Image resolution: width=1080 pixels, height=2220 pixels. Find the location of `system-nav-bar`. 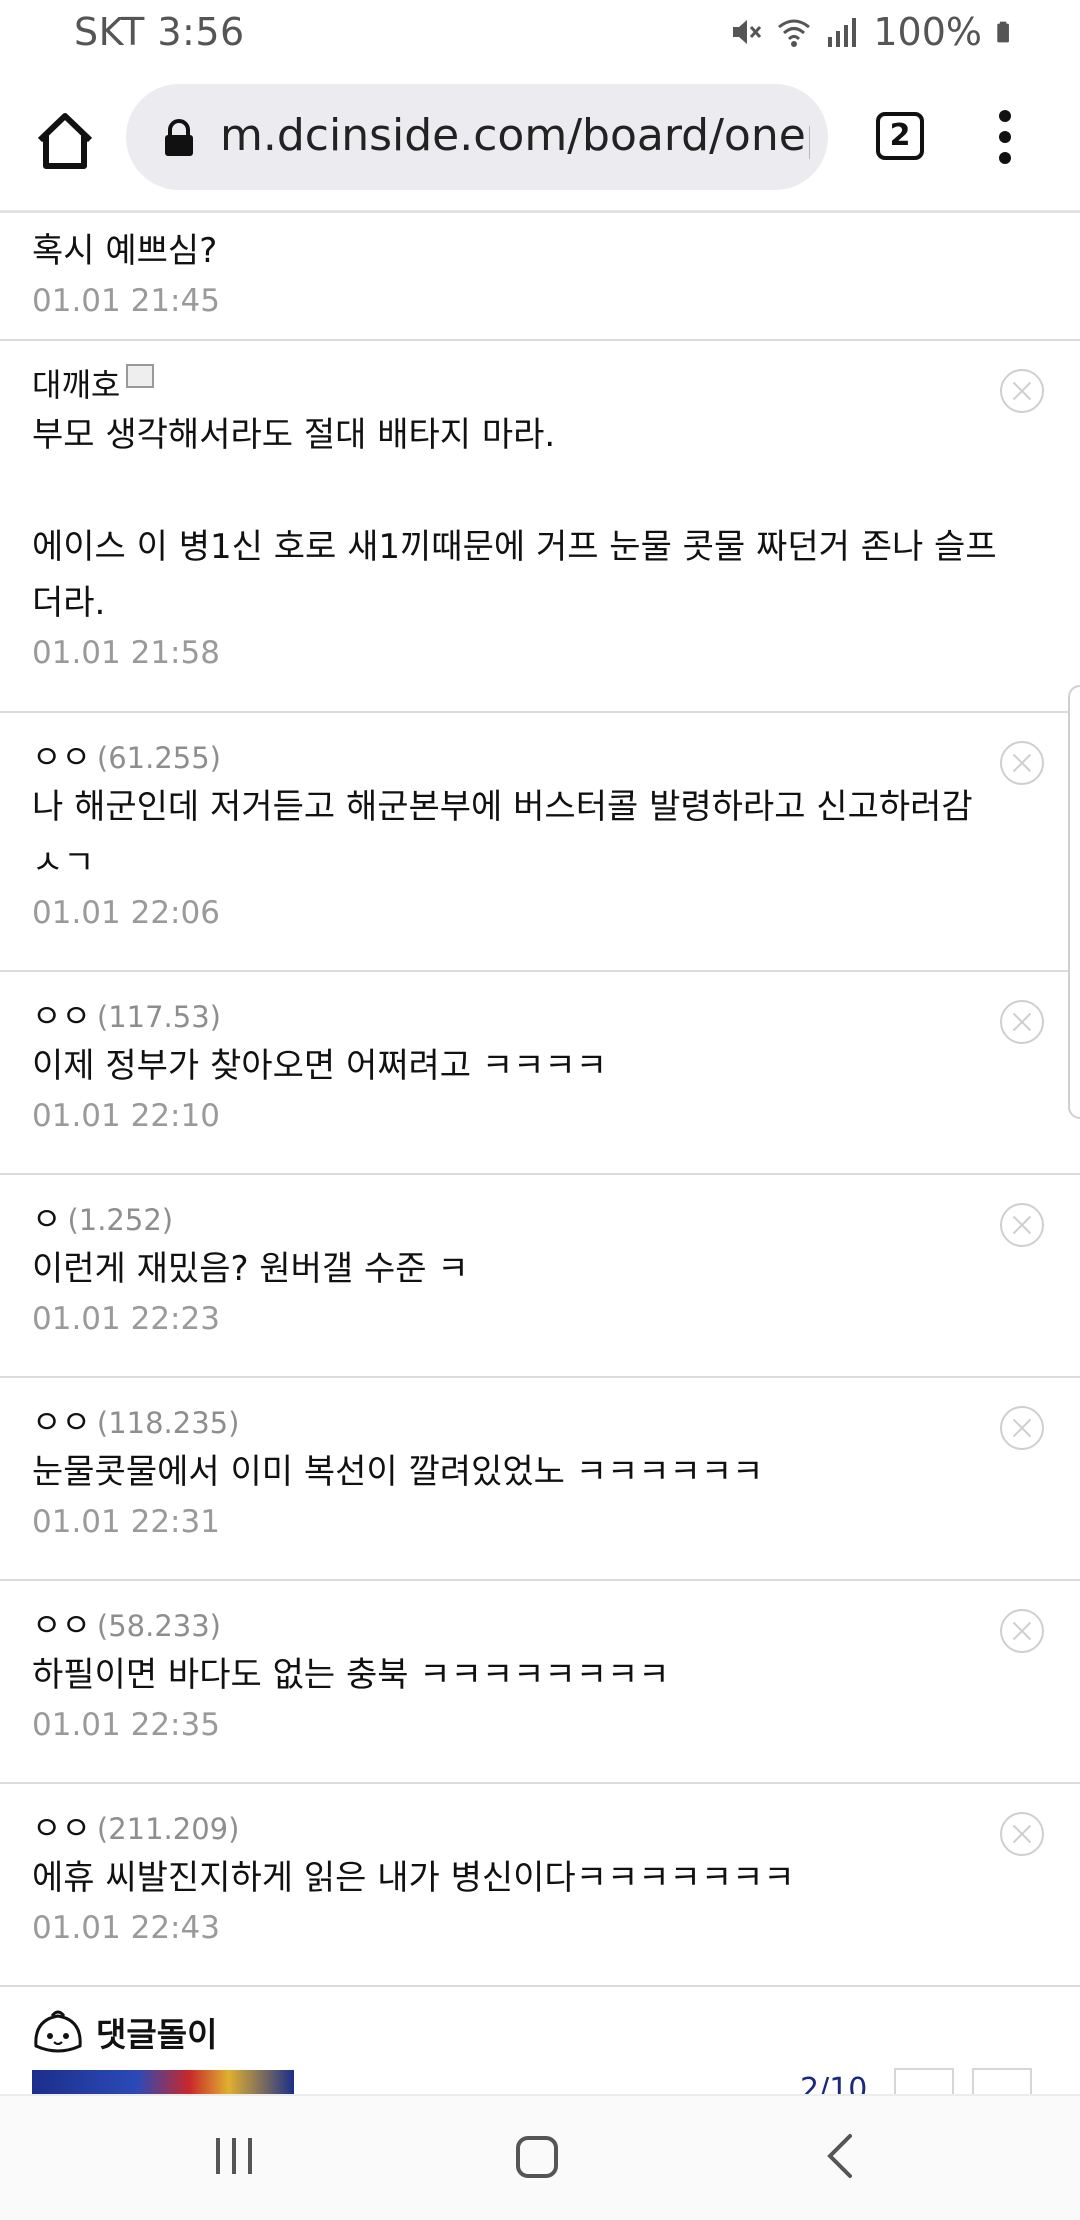

system-nav-bar is located at coordinates (540, 2157).